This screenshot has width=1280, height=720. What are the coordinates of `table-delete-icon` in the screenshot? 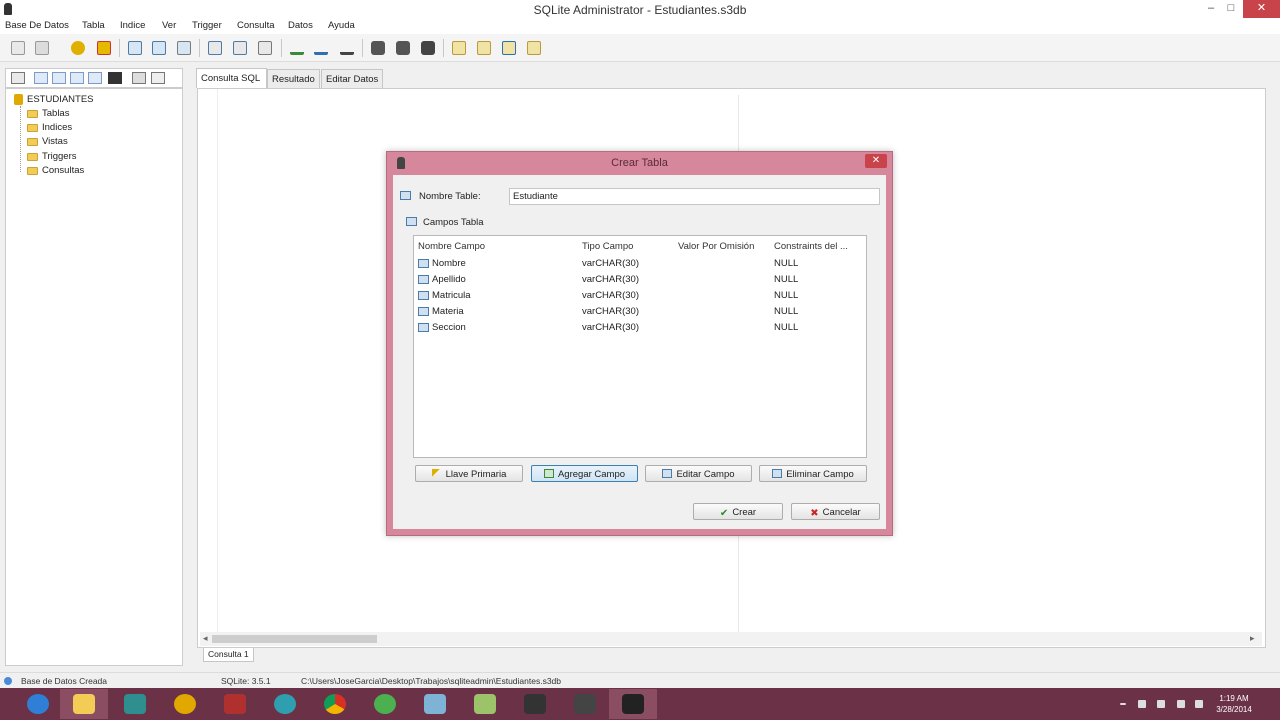 It's located at (184, 48).